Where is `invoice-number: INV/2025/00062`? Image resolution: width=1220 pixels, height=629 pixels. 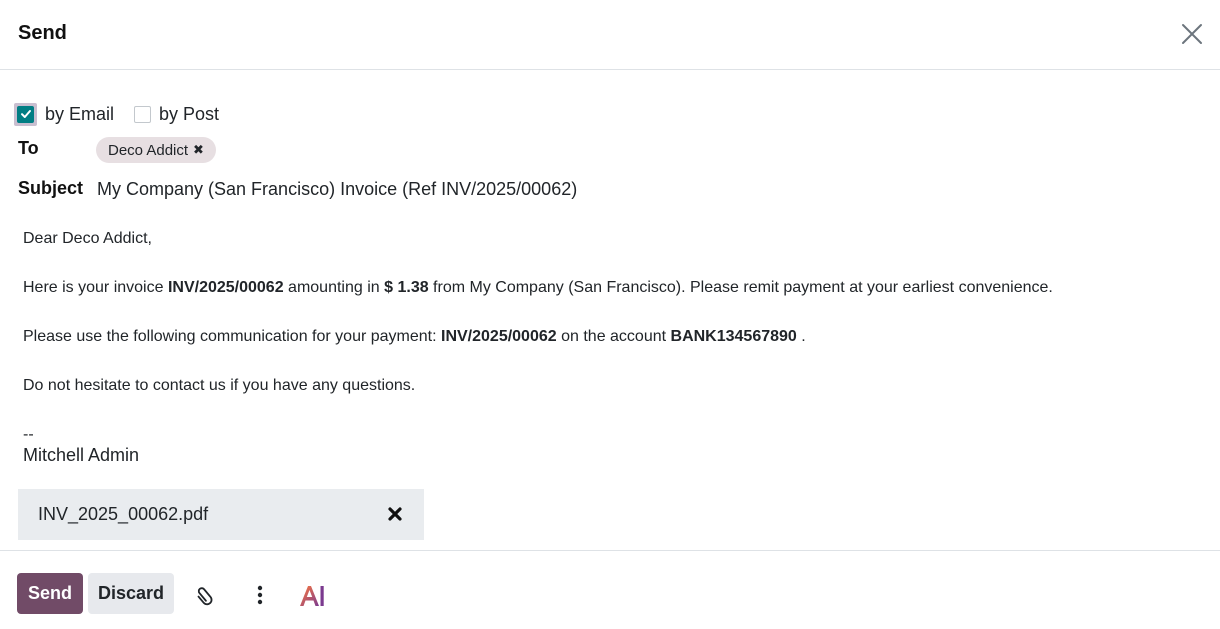 invoice-number: INV/2025/00062 is located at coordinates (225, 287).